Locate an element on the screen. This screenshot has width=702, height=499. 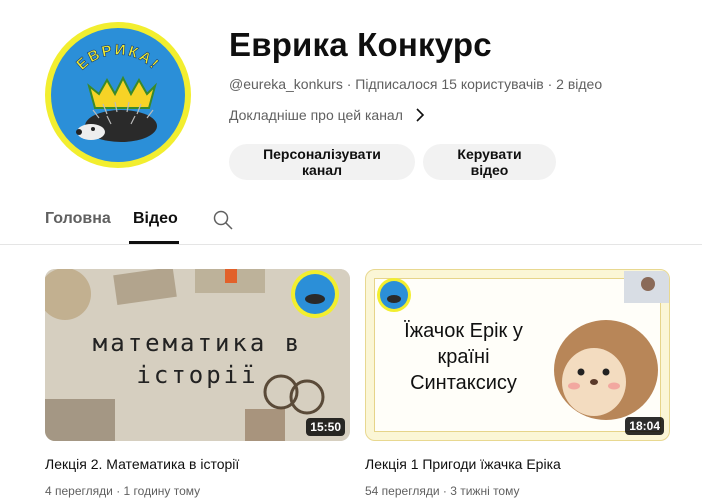
video-title: Лекція 1 Пригоди їжачка Еріка is located at coordinates (517, 464).